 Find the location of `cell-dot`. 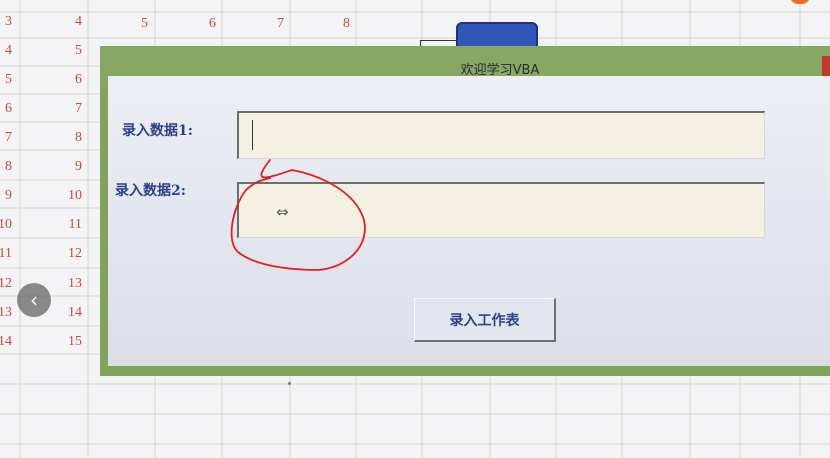

cell-dot is located at coordinates (289, 383).